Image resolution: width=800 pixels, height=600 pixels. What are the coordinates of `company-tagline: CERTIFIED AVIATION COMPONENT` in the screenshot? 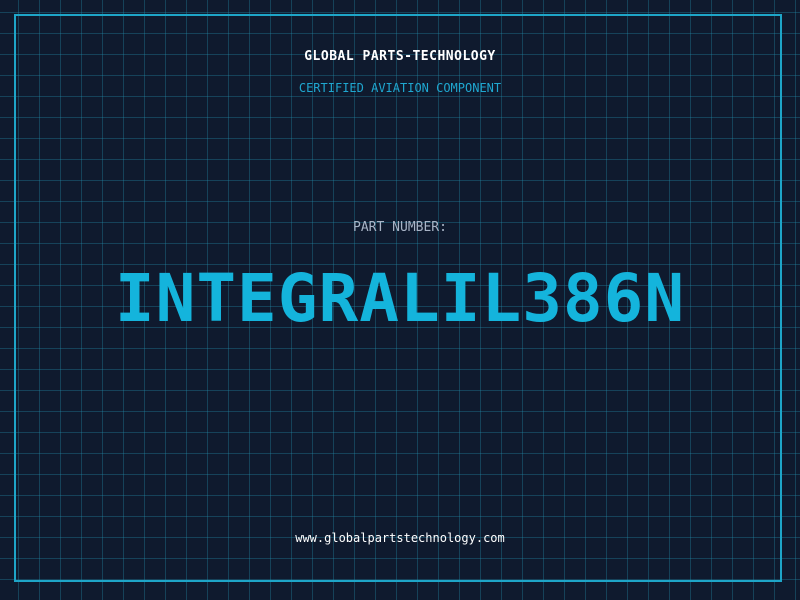 It's located at (400, 88).